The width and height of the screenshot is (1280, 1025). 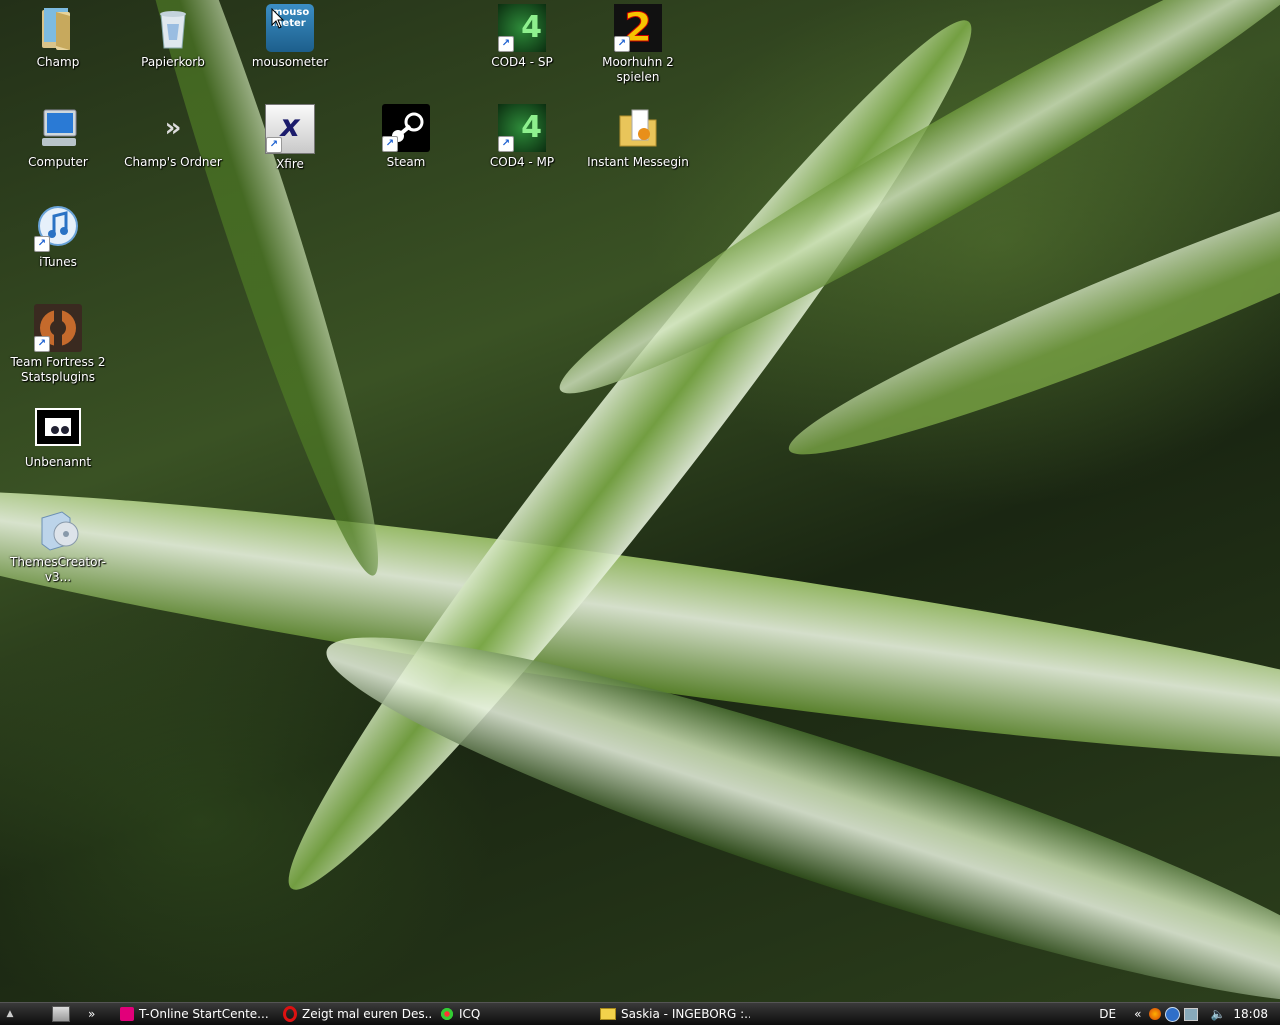 I want to click on icon-label: Unbenannt, so click(x=58, y=462).